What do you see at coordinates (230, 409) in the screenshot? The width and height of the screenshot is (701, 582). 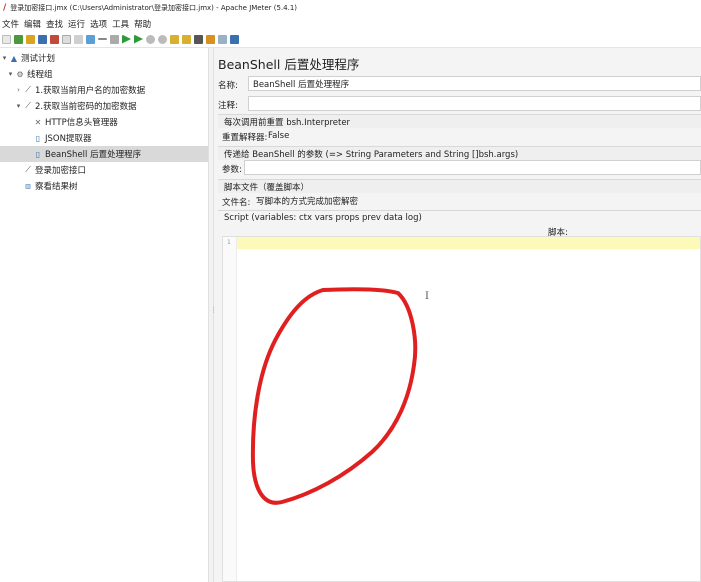 I see `line-number-gutter: 1` at bounding box center [230, 409].